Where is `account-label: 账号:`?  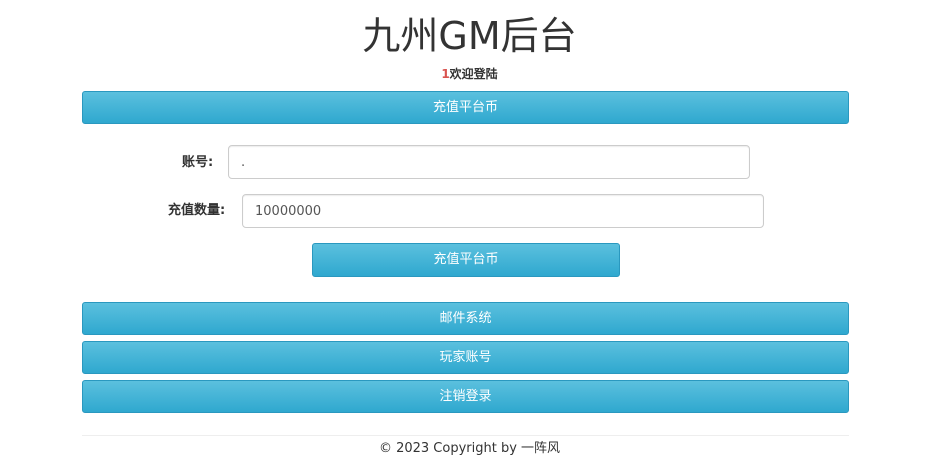
account-label: 账号: is located at coordinates (198, 162).